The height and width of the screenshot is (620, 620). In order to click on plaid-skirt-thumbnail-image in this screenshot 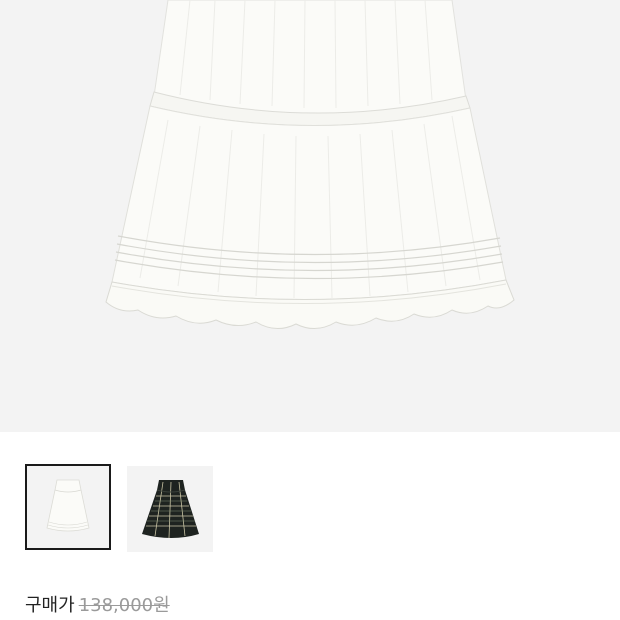, I will do `click(170, 509)`.